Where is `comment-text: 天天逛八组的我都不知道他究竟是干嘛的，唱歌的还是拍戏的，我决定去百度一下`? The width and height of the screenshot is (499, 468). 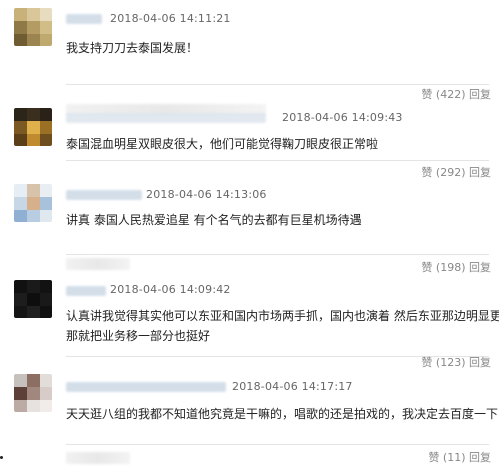
comment-text: 天天逛八组的我都不知道他究竟是干嘛的，唱歌的还是拍戏的，我决定去百度一下 is located at coordinates (282, 414).